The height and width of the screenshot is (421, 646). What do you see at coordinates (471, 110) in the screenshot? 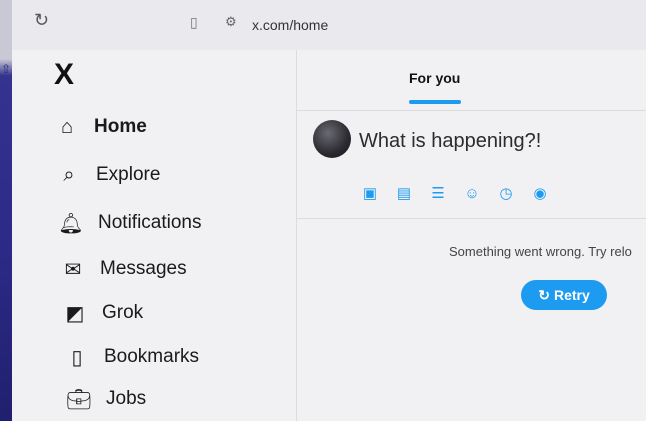
I see `tab-divider` at bounding box center [471, 110].